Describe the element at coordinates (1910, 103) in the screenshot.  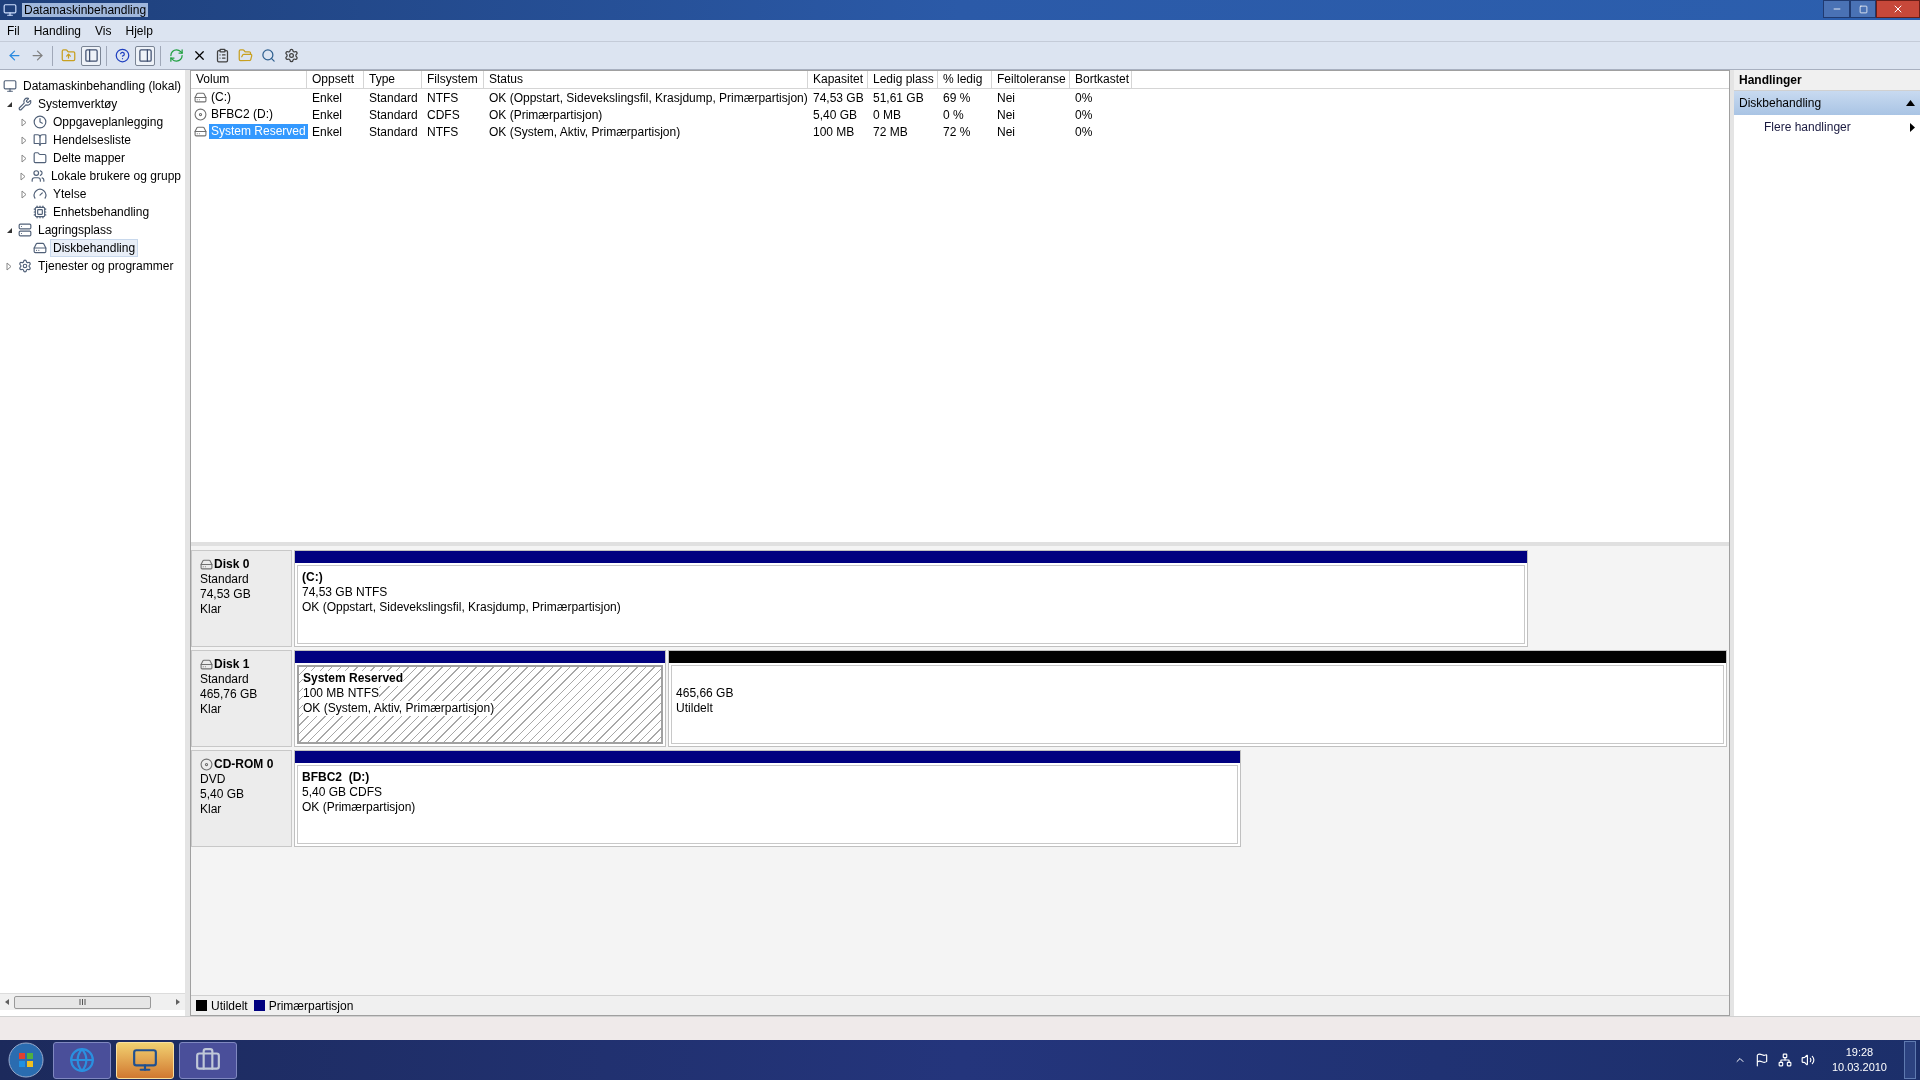
I see `collapse-caret-icon` at that location.